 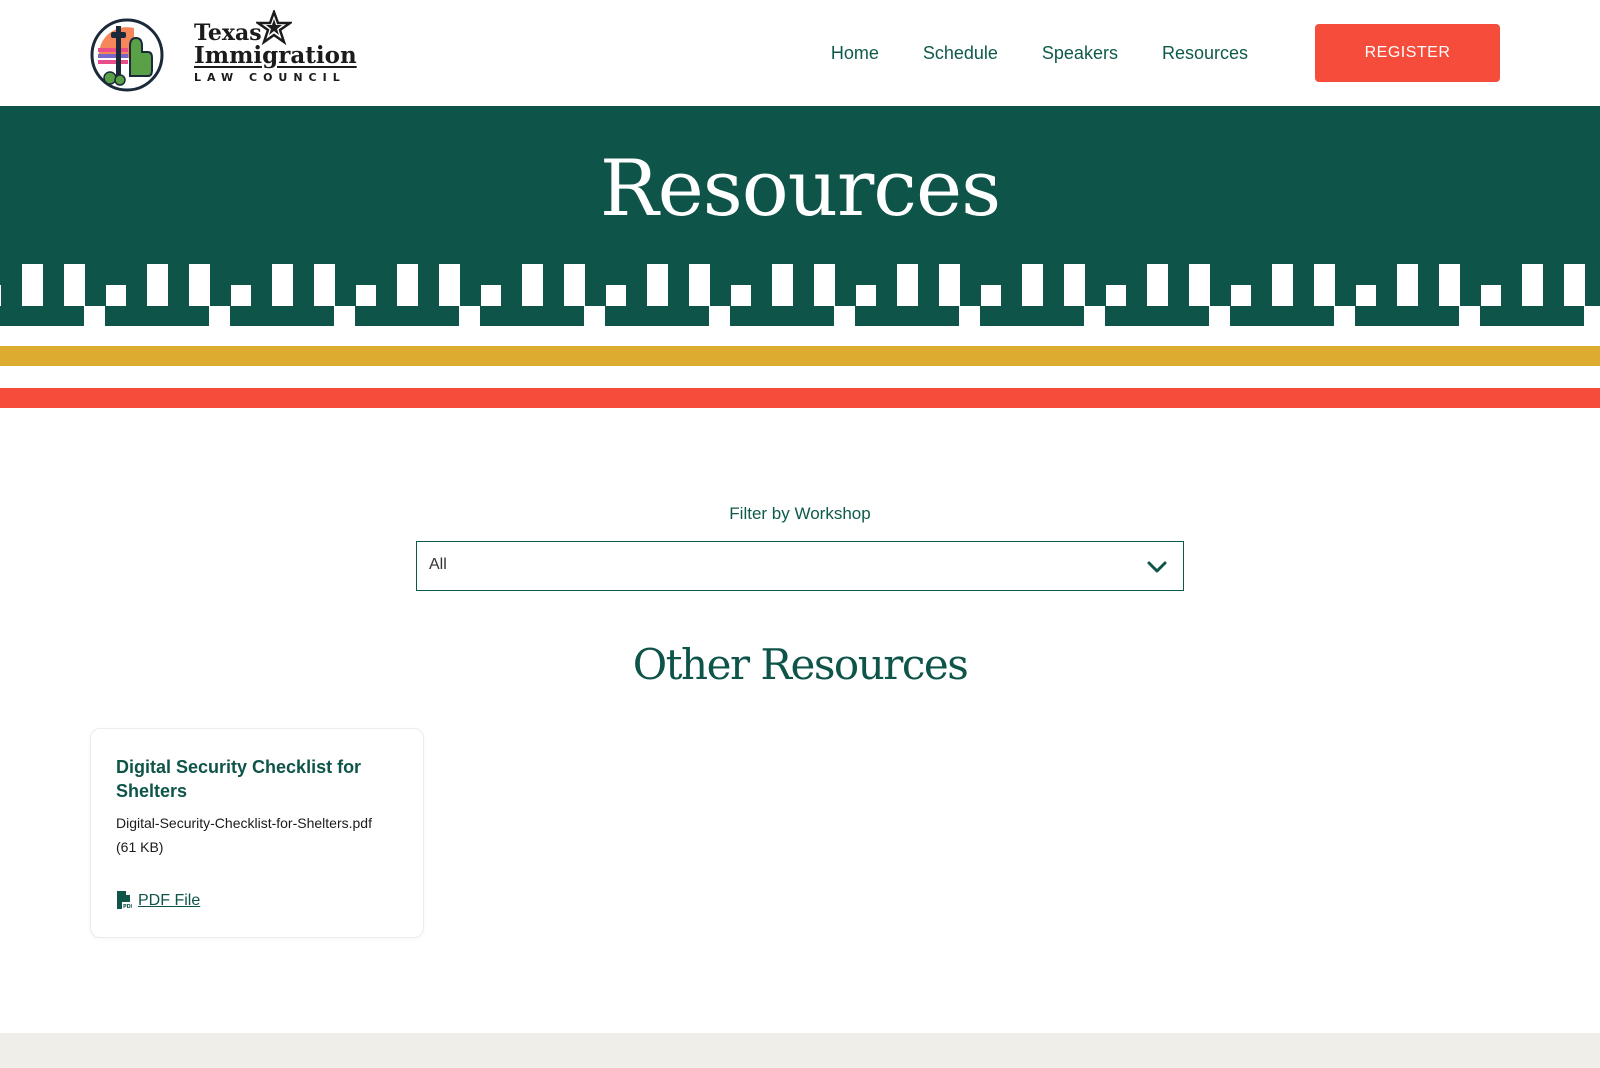 I want to click on resource-type-label: PDF File, so click(x=169, y=900).